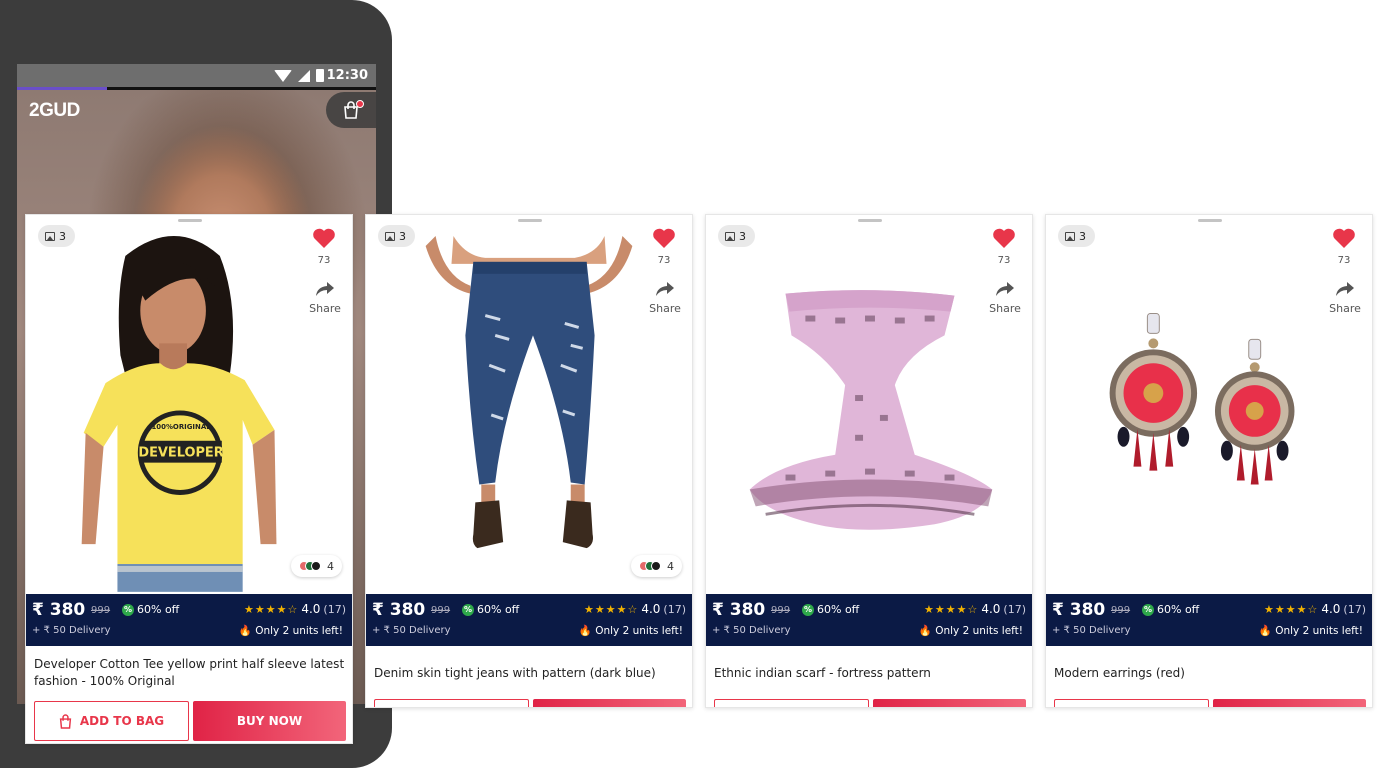 The image size is (1386, 768). I want to click on tee-print-top: 100%ORIGINAL, so click(181, 427).